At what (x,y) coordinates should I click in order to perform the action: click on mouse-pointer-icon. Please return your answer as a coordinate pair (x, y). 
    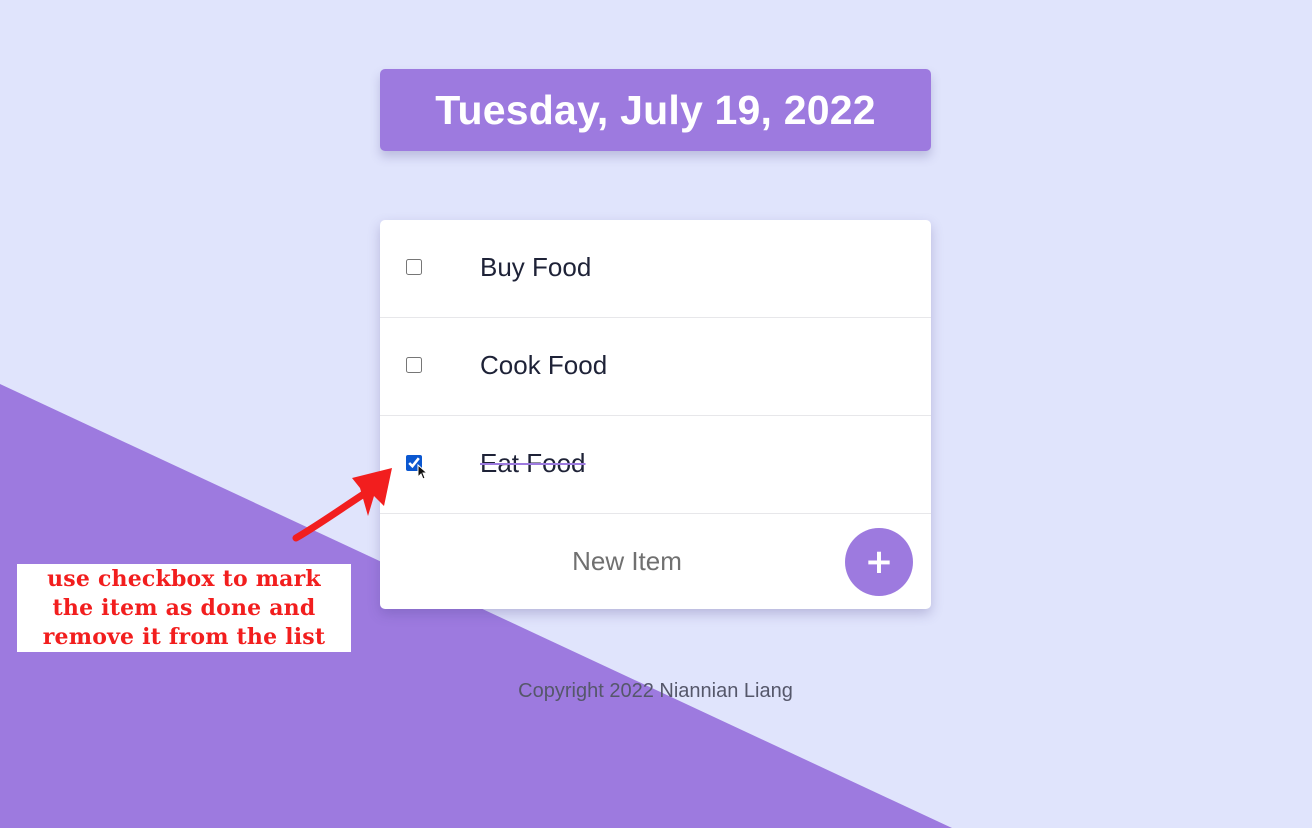
    Looking at the image, I should click on (422, 472).